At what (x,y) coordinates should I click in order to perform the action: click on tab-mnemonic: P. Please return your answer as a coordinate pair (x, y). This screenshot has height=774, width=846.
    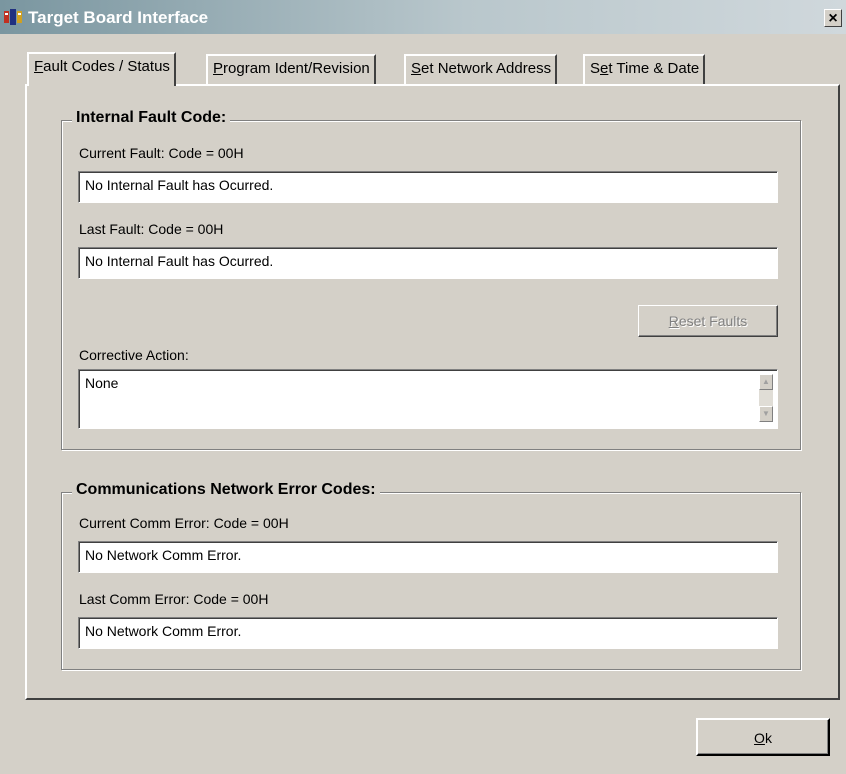
    Looking at the image, I should click on (218, 68).